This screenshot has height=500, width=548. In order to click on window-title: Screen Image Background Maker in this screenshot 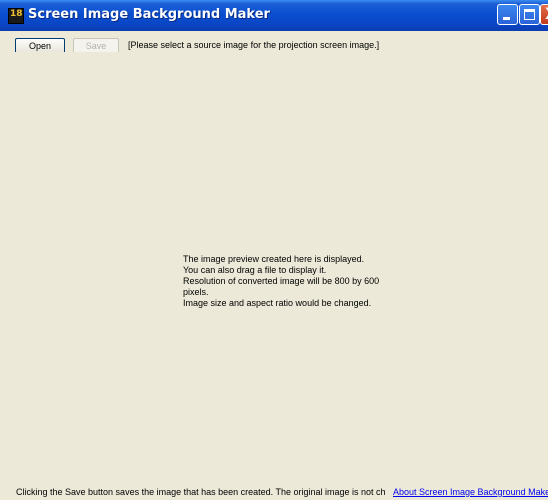, I will do `click(149, 14)`.